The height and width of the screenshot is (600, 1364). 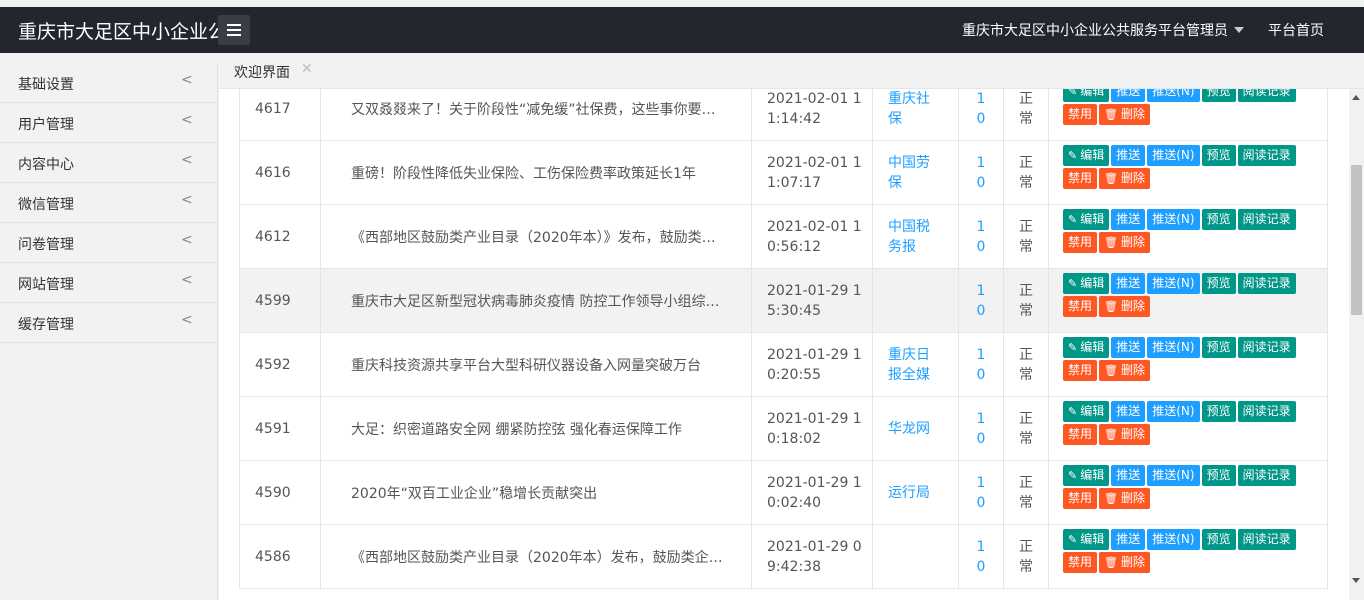 What do you see at coordinates (108, 123) in the screenshot?
I see `sidebar-item-user-management: 用户管理 <` at bounding box center [108, 123].